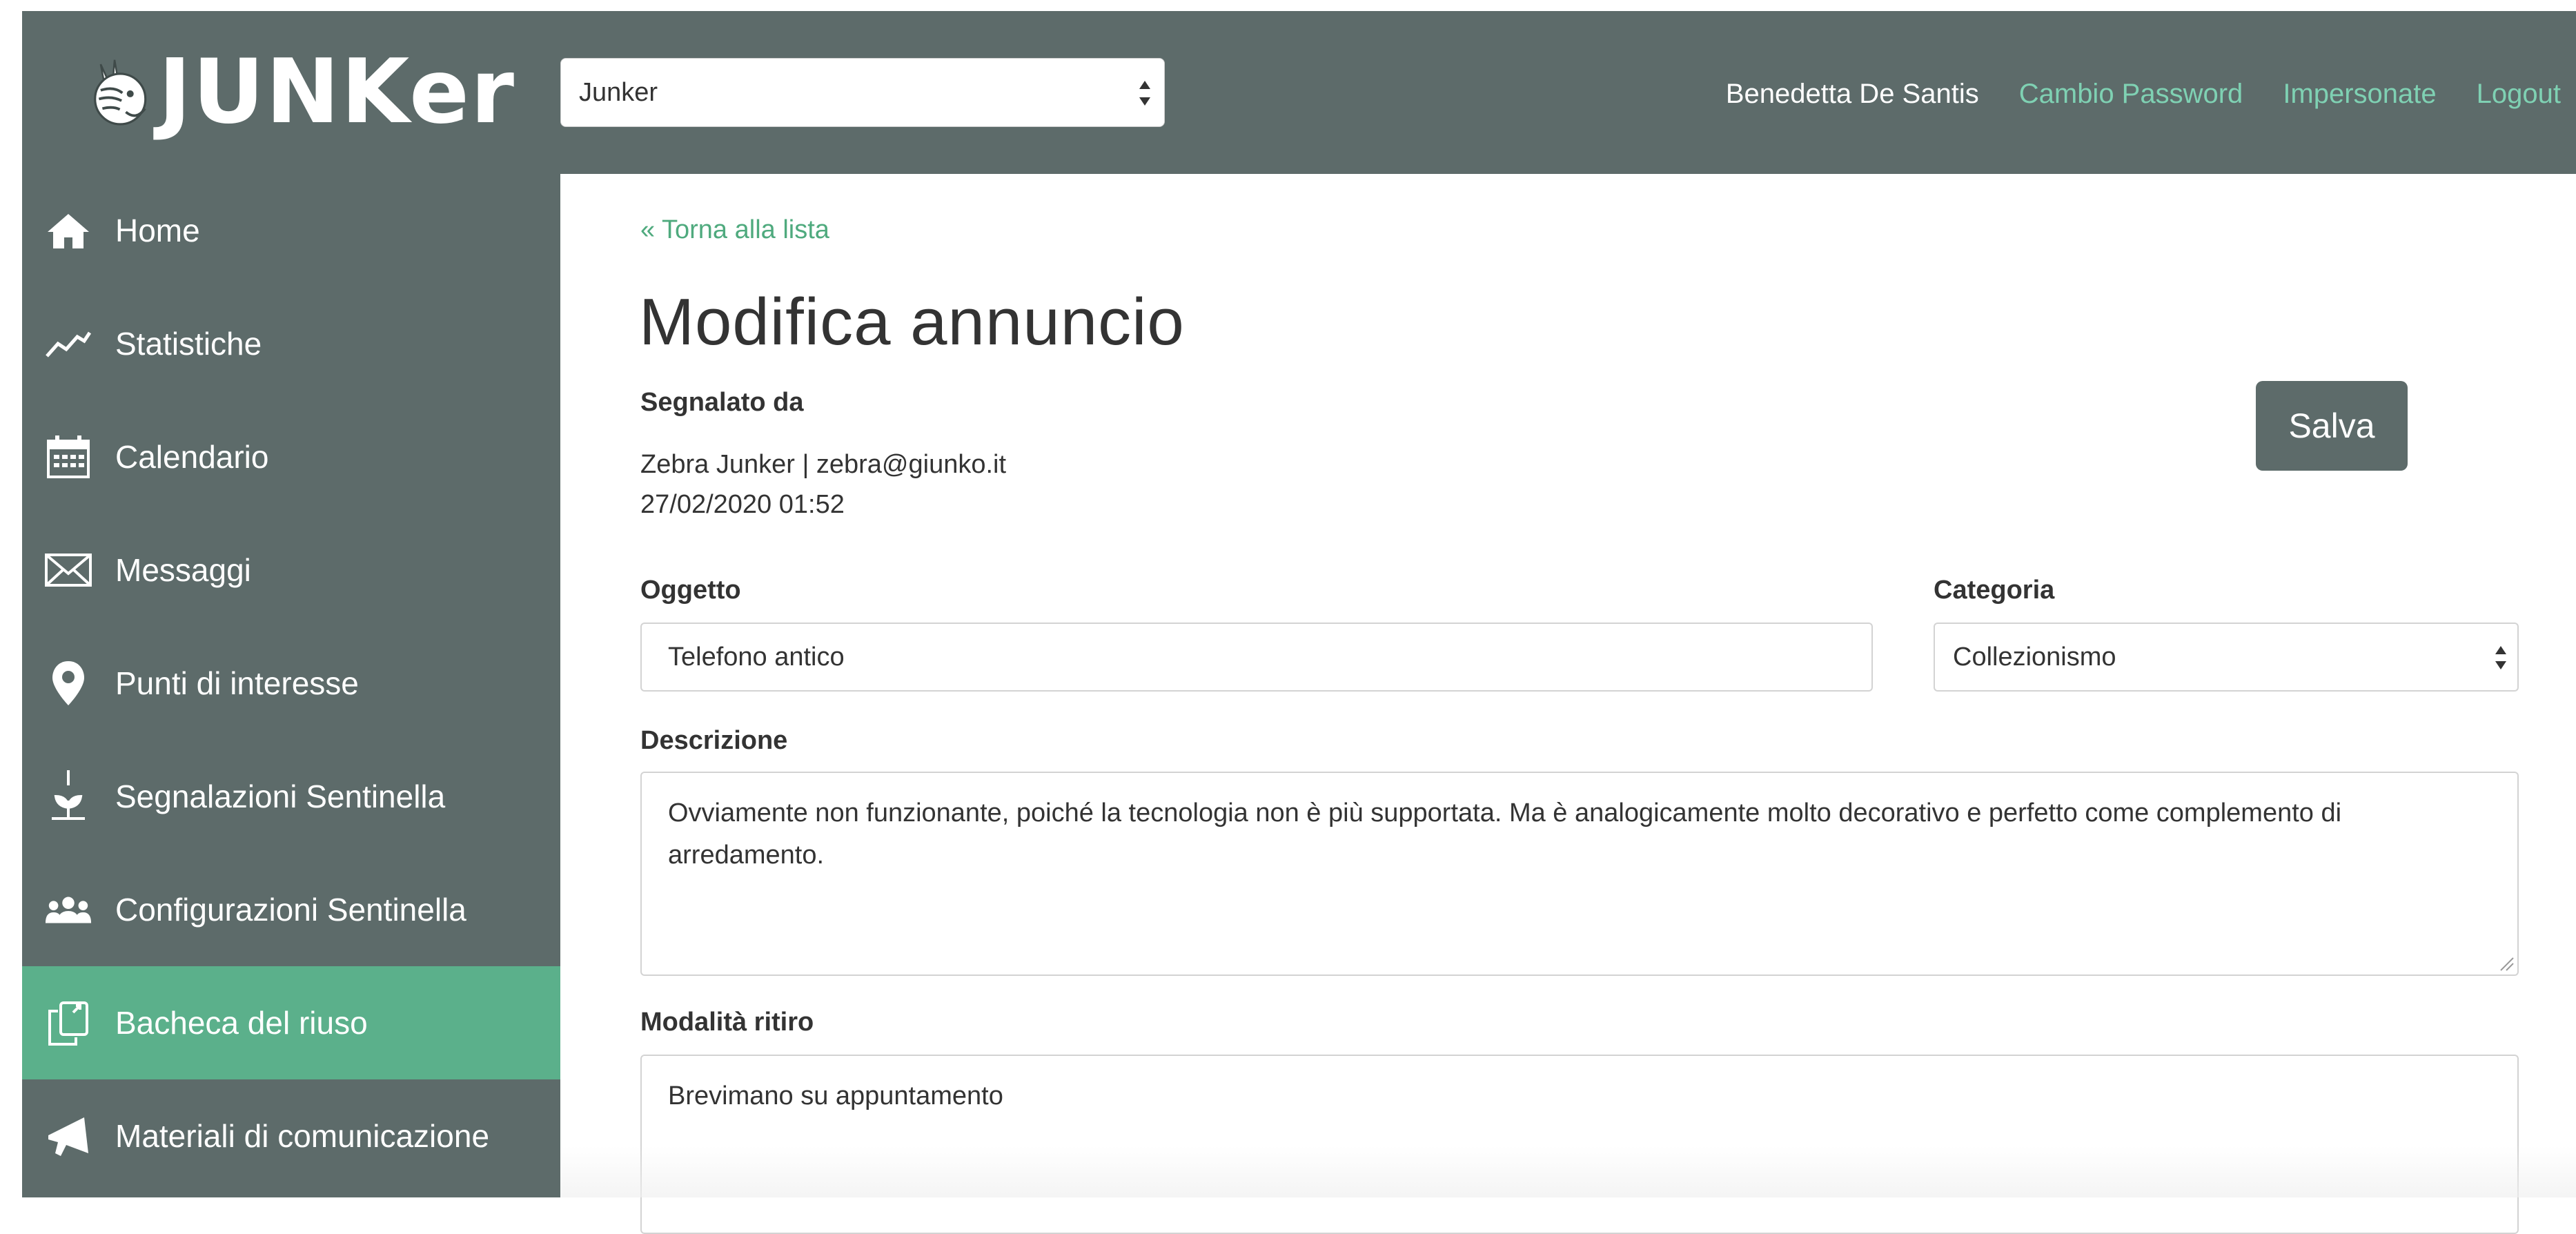 This screenshot has height=1234, width=2576. Describe the element at coordinates (823, 464) in the screenshot. I see `reported-by-value: Zebra Junker | zebra@giunko.it` at that location.